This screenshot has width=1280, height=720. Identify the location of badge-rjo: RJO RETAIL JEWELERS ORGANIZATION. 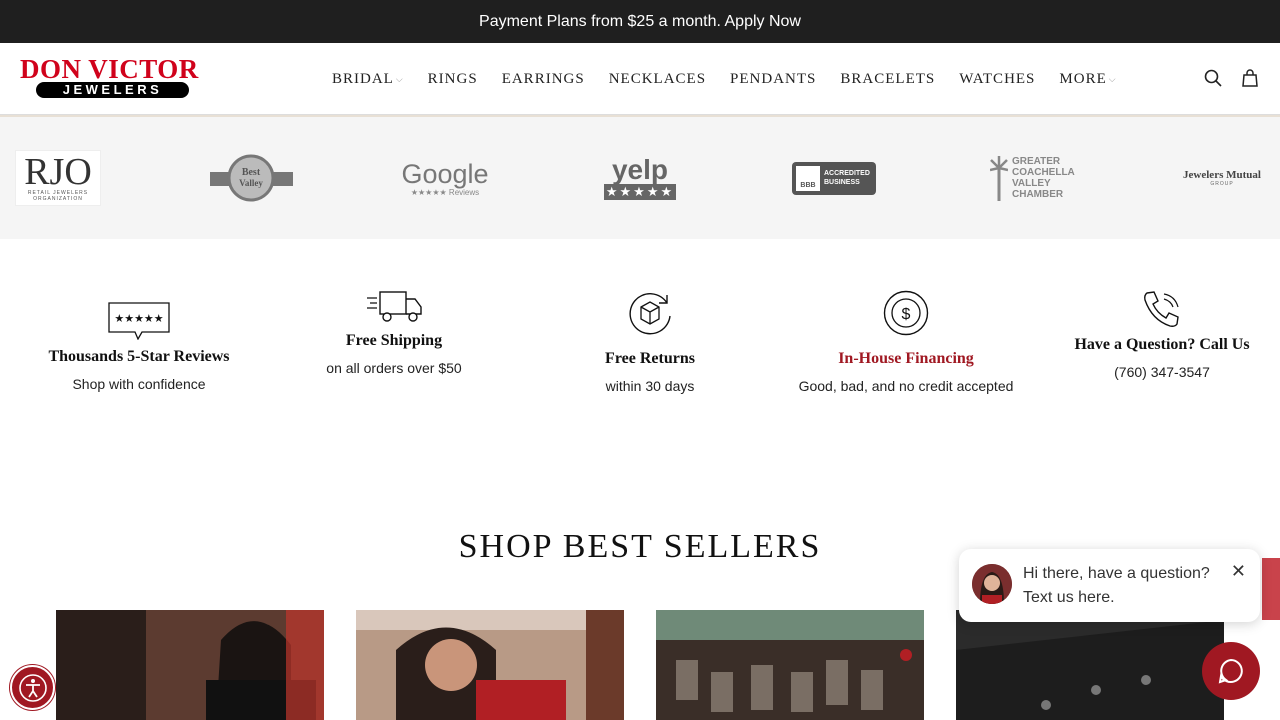
(58, 178).